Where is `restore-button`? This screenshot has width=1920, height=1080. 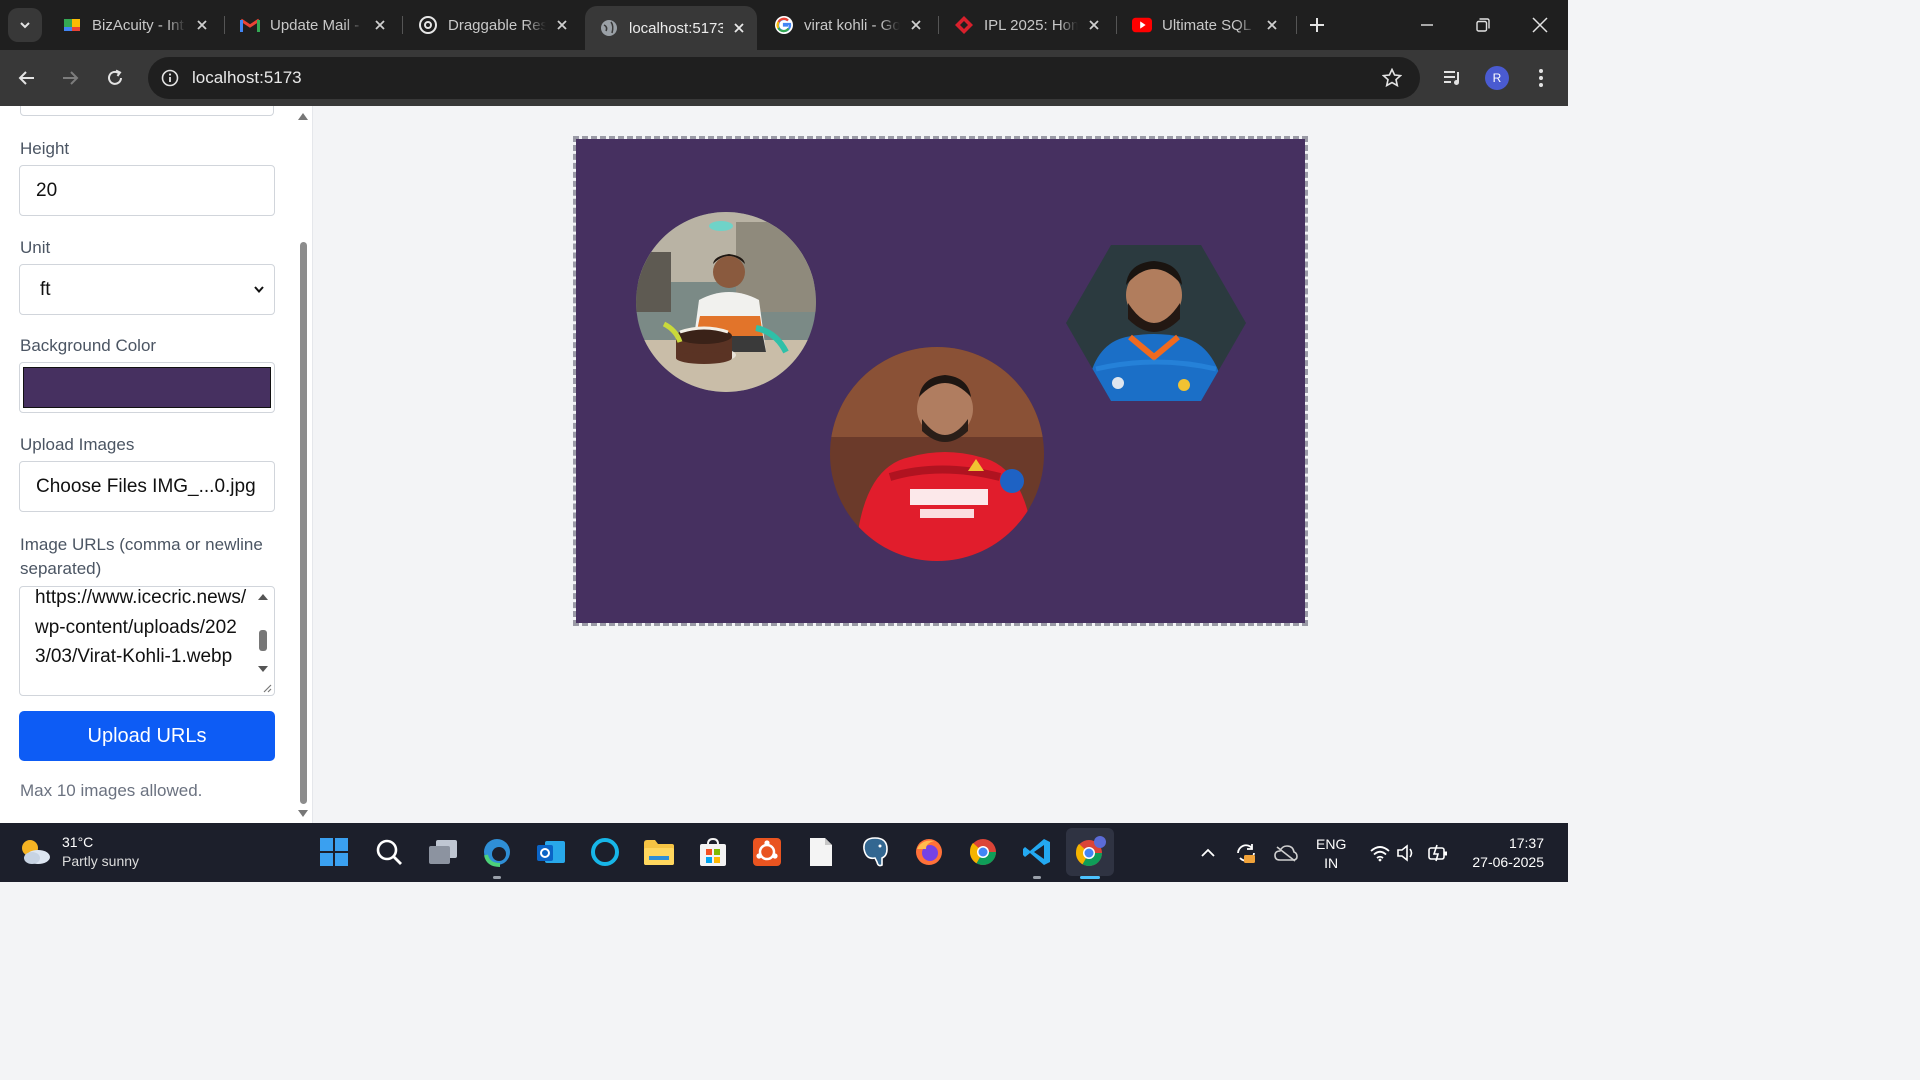 restore-button is located at coordinates (1483, 25).